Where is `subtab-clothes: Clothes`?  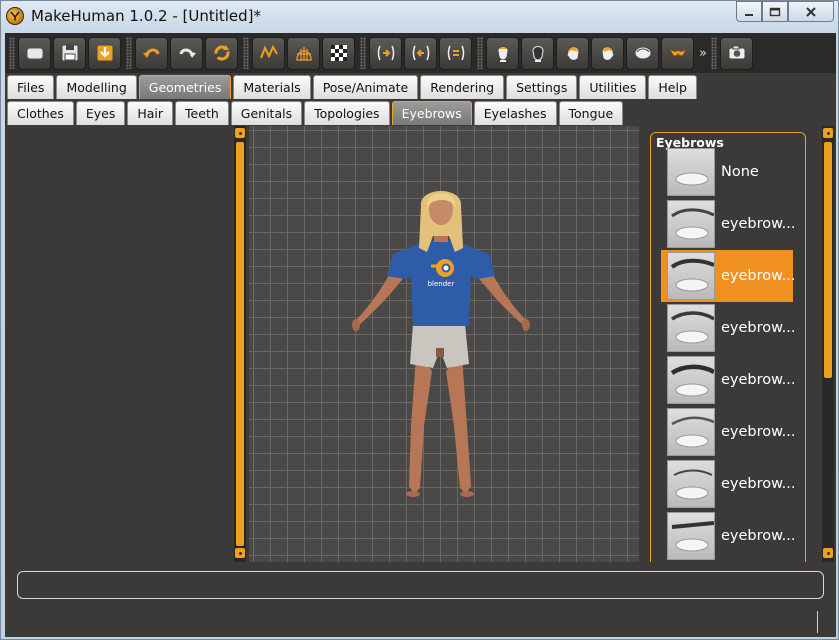
subtab-clothes: Clothes is located at coordinates (40, 113).